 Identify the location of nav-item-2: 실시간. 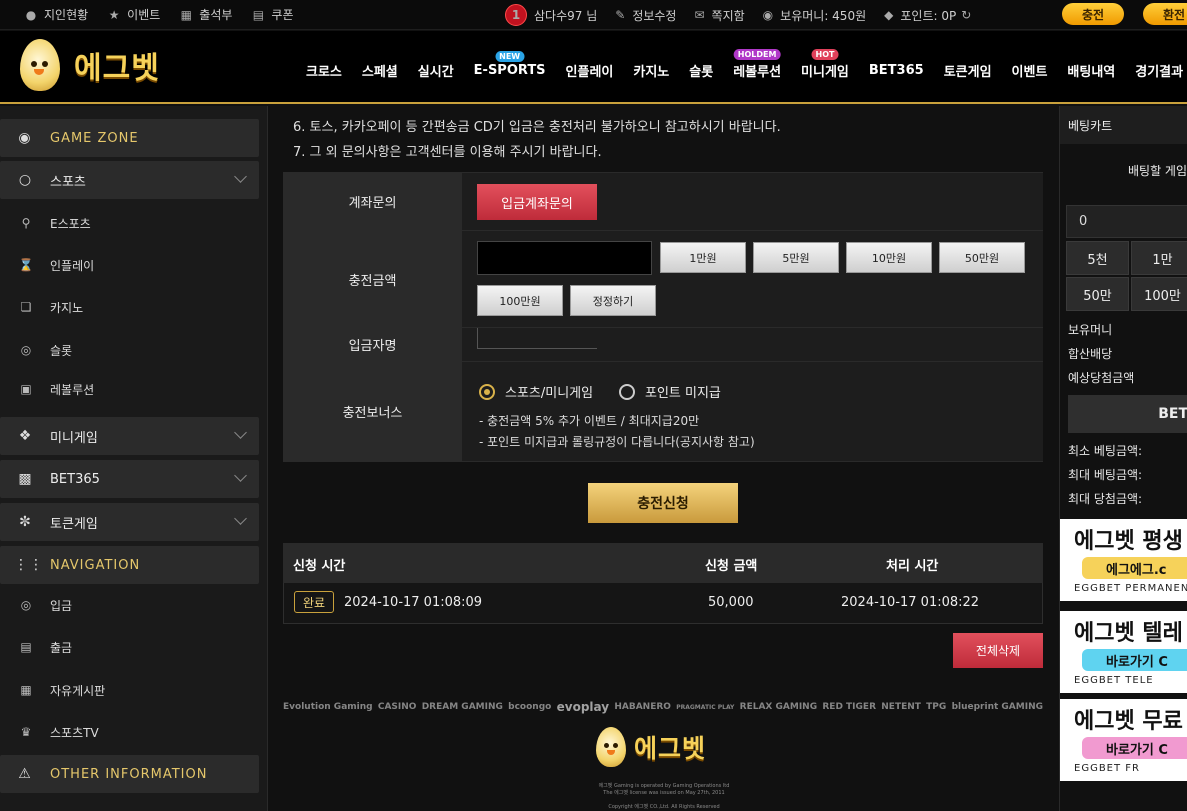
(436, 70).